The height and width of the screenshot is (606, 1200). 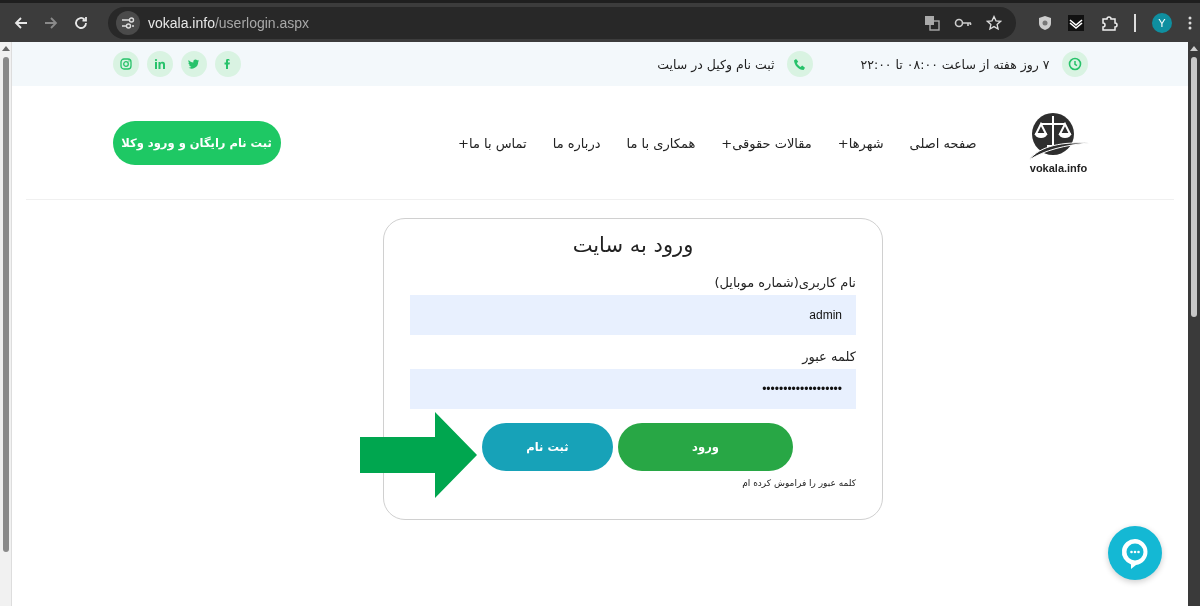 What do you see at coordinates (766, 143) in the screenshot?
I see `nav-link: مقالات حقوقی+` at bounding box center [766, 143].